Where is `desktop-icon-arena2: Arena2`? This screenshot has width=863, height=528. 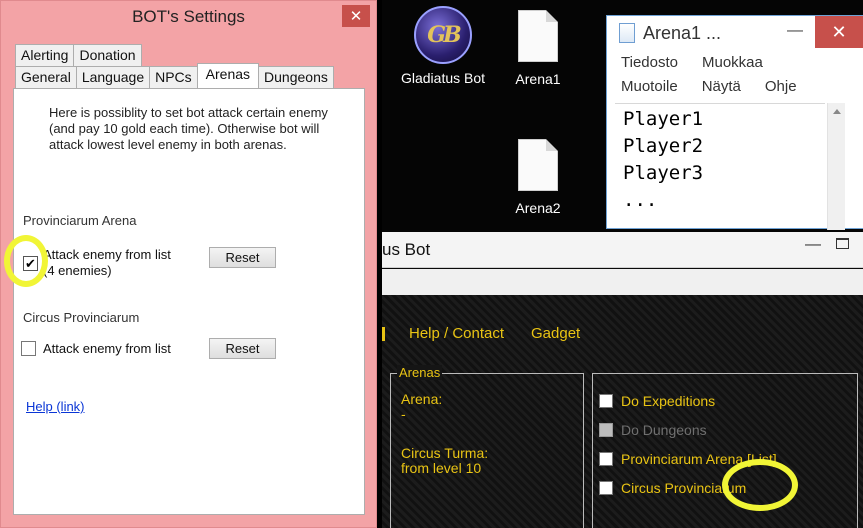 desktop-icon-arena2: Arena2 is located at coordinates (538, 177).